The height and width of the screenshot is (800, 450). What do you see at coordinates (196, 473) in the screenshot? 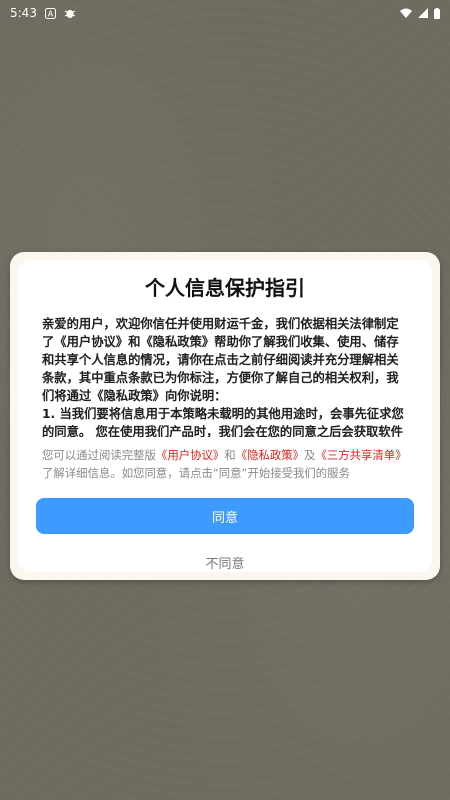
I see `agreement-suffix: 了解详细信息。如您同意，请点击“同意”开始接受我们的服务` at bounding box center [196, 473].